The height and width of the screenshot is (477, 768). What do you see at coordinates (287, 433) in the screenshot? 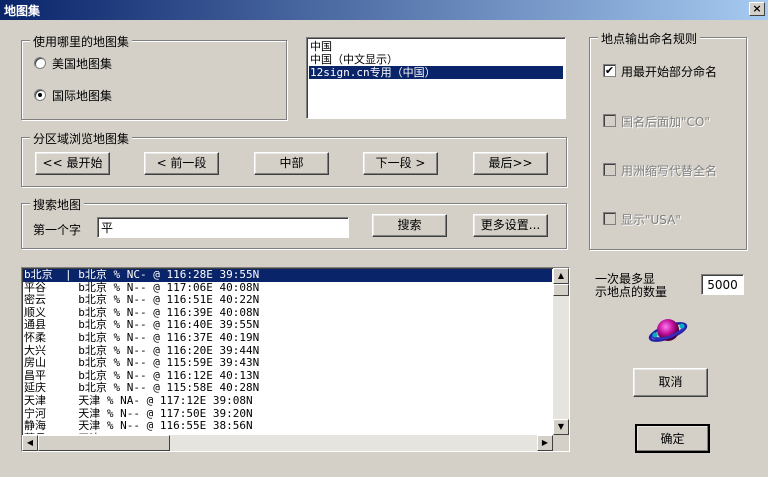
I see `result-row: 蓟县 天津 % N-- @ 117:24E 40:03N` at bounding box center [287, 433].